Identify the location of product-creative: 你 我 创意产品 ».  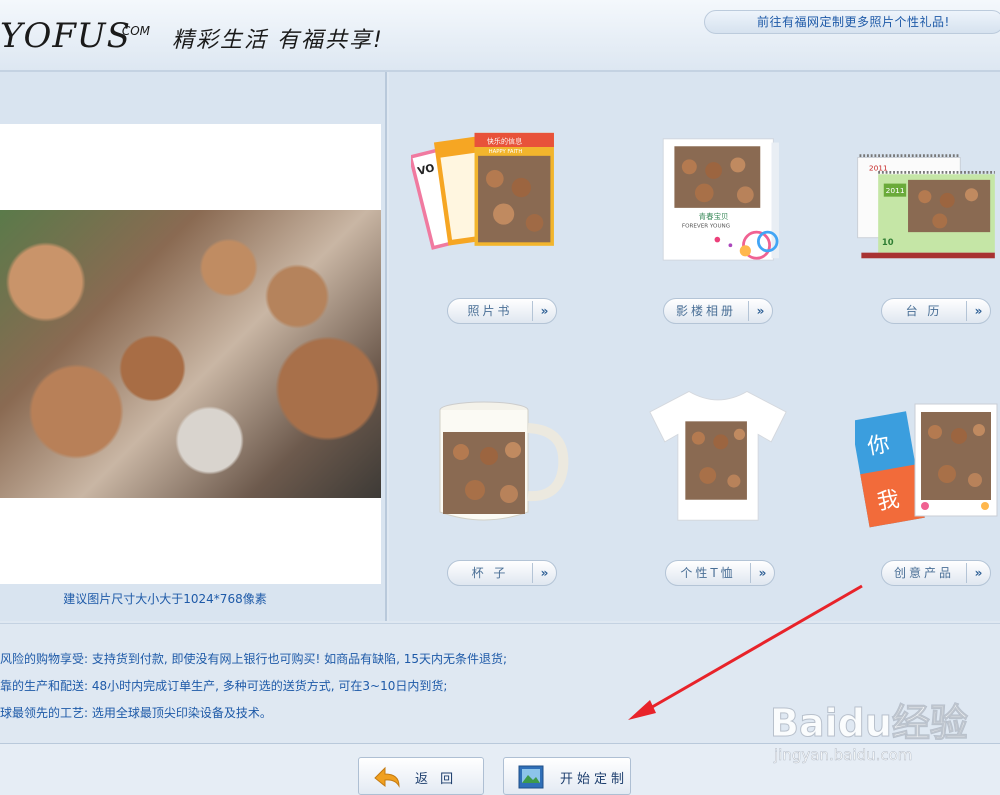
(927, 490).